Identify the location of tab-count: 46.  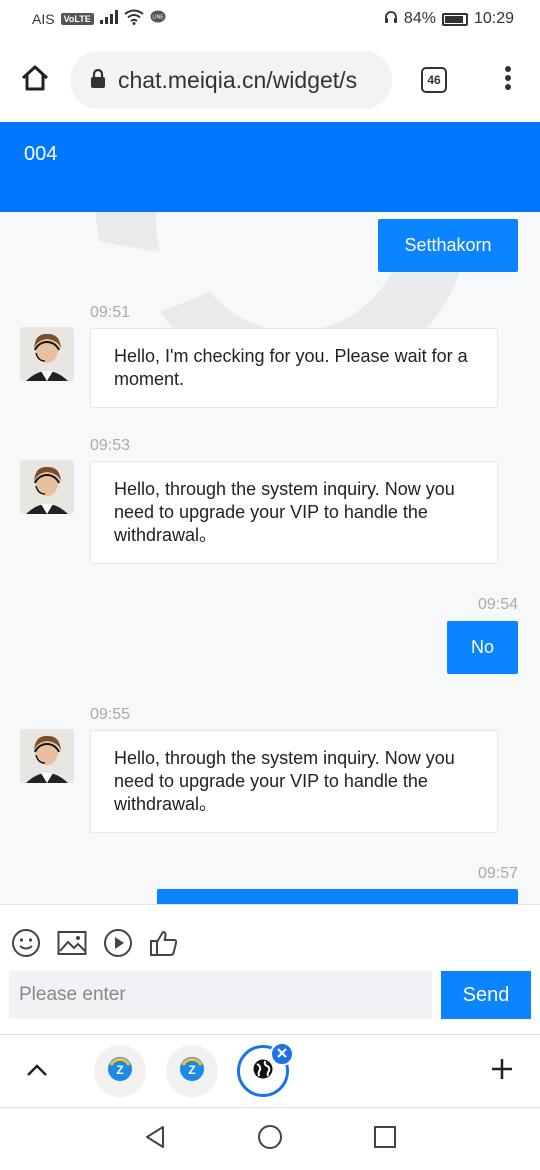
(434, 80).